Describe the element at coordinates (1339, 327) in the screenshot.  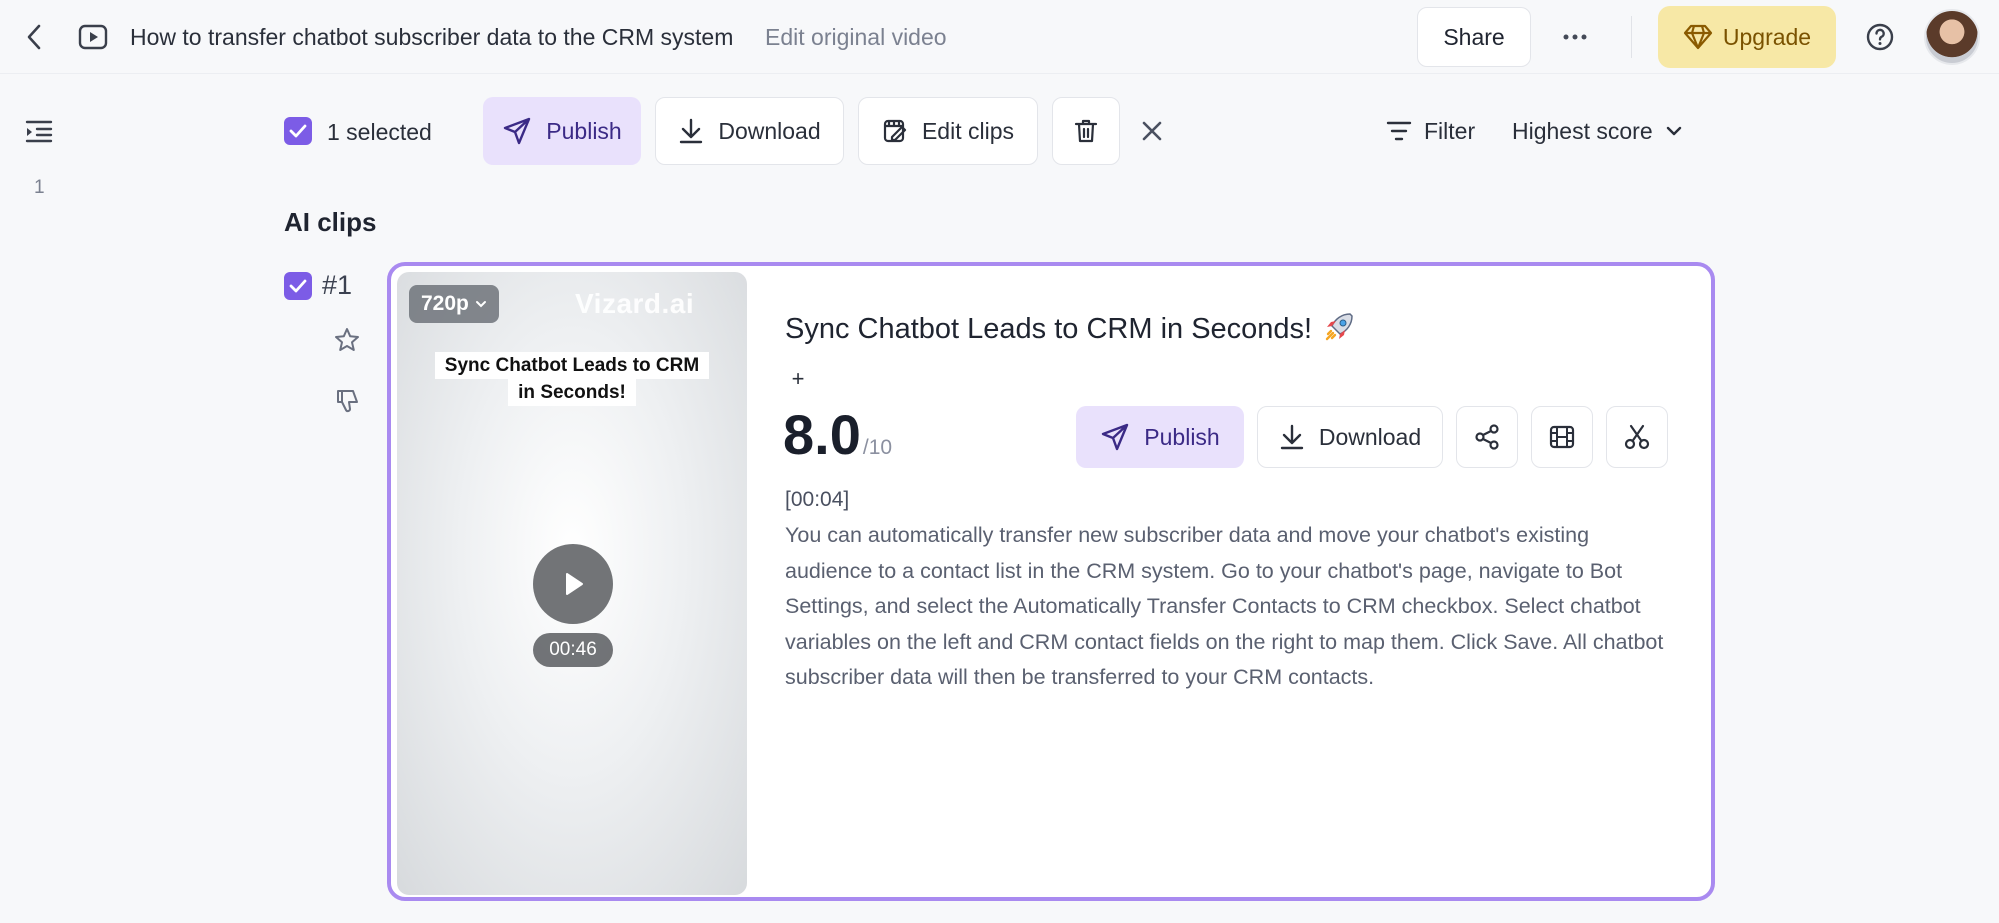
I see `rocket-icon` at that location.